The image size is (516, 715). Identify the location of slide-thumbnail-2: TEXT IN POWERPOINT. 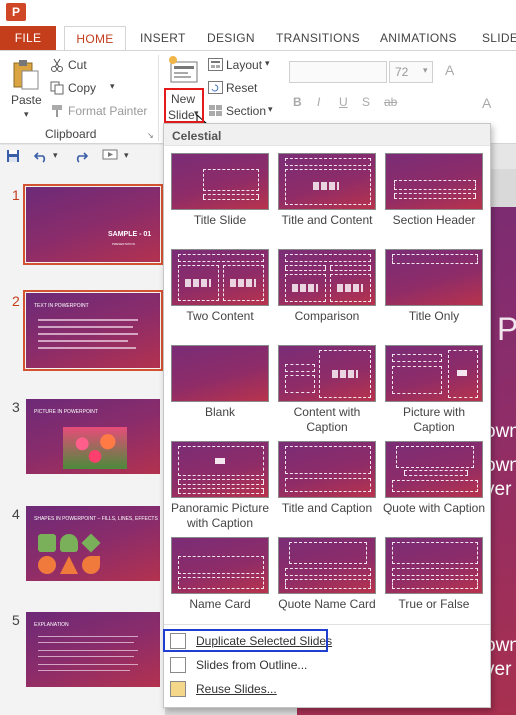
(93, 330).